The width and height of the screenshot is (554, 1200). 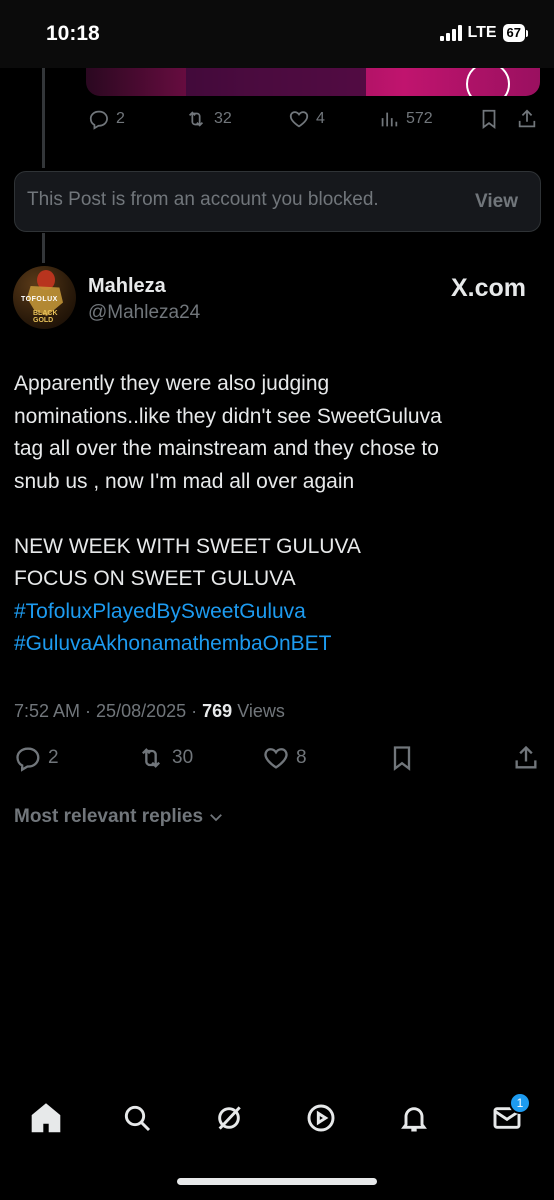 What do you see at coordinates (277, 34) in the screenshot?
I see `status-bar: 10:18 LTE 67` at bounding box center [277, 34].